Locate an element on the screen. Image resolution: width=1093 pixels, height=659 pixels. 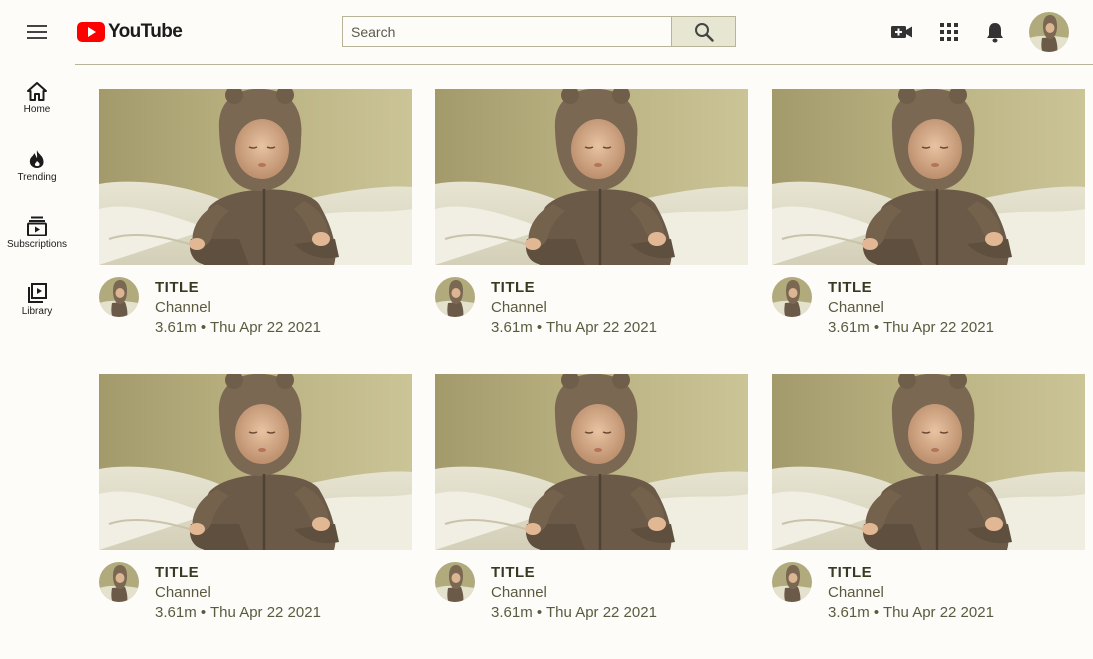
sidebar-item-trending: Trending is located at coordinates (37, 175).